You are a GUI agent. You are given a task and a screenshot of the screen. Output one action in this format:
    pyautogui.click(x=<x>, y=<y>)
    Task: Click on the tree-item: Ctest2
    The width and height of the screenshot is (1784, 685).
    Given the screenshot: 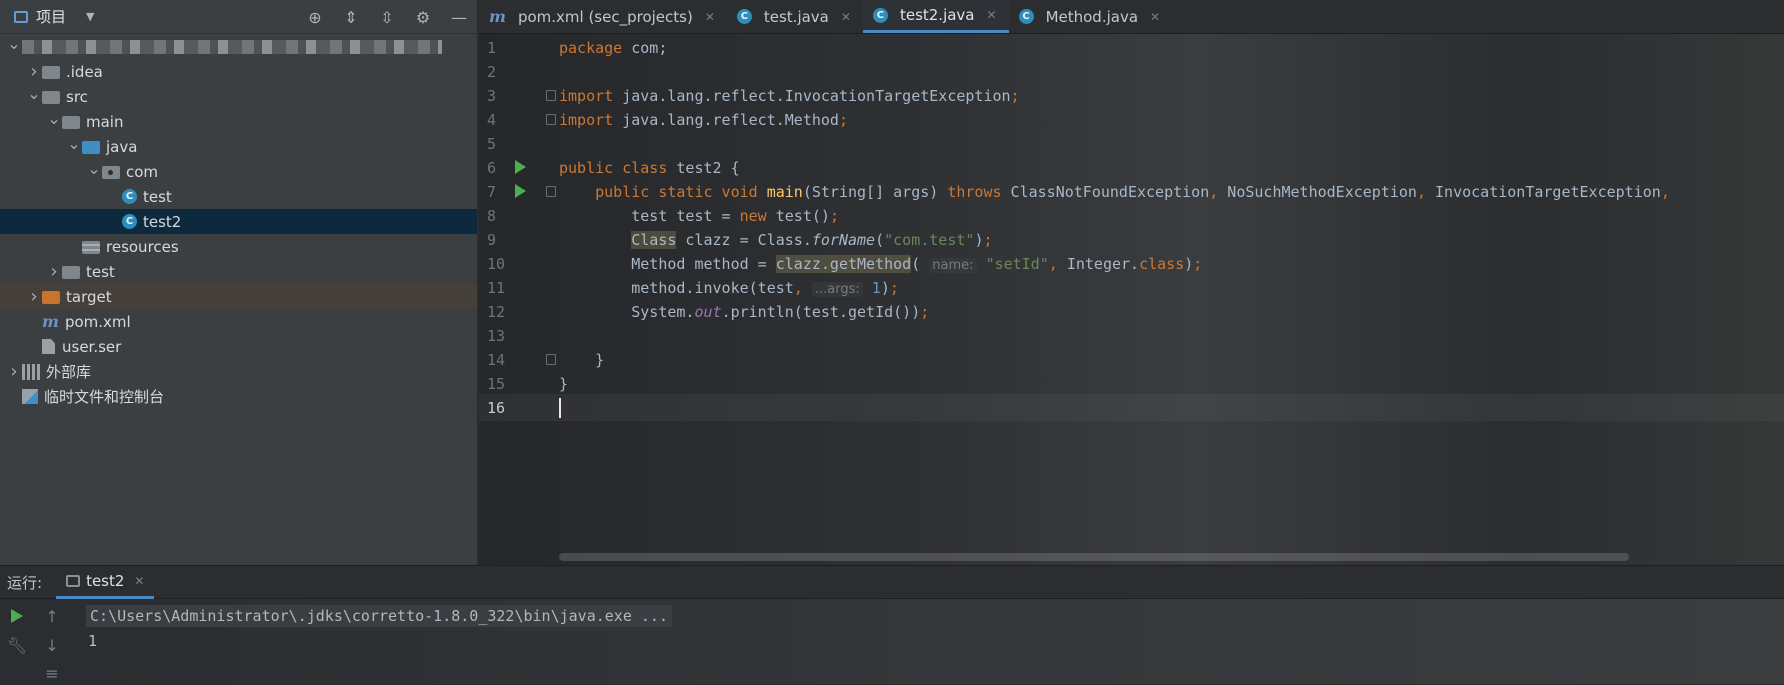 What is the action you would take?
    pyautogui.click(x=238, y=221)
    